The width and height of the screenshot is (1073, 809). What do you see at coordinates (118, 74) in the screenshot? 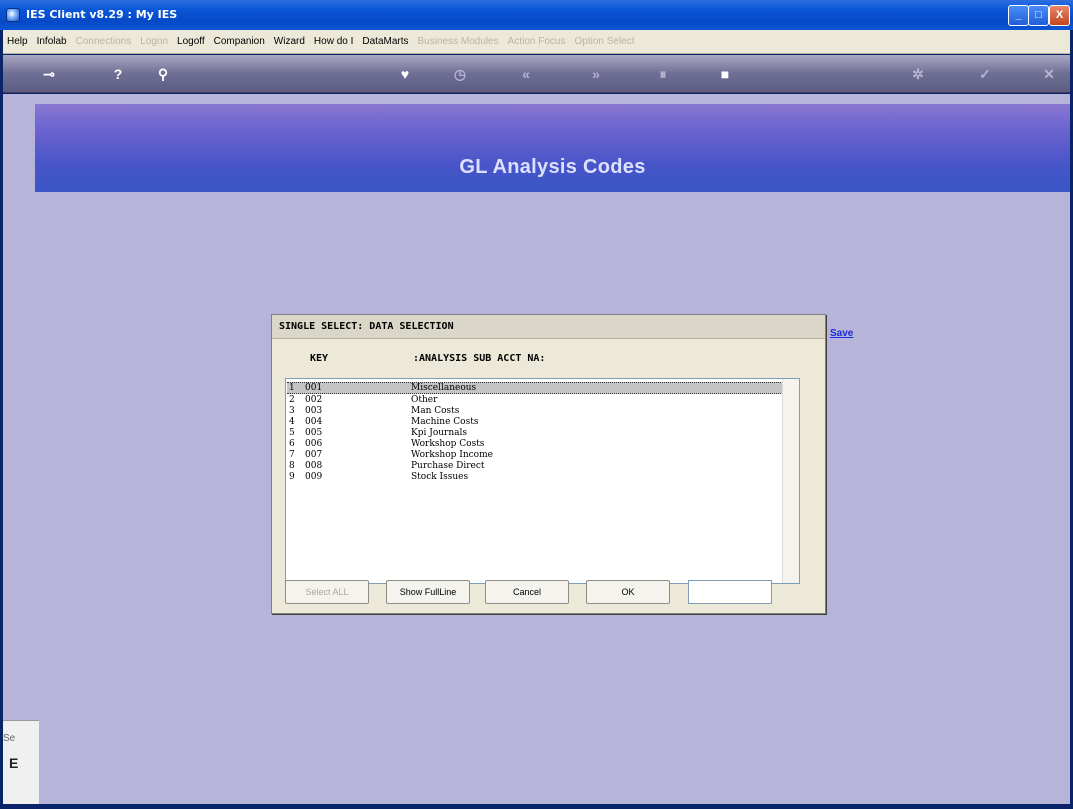
I see `help-icon: ?` at bounding box center [118, 74].